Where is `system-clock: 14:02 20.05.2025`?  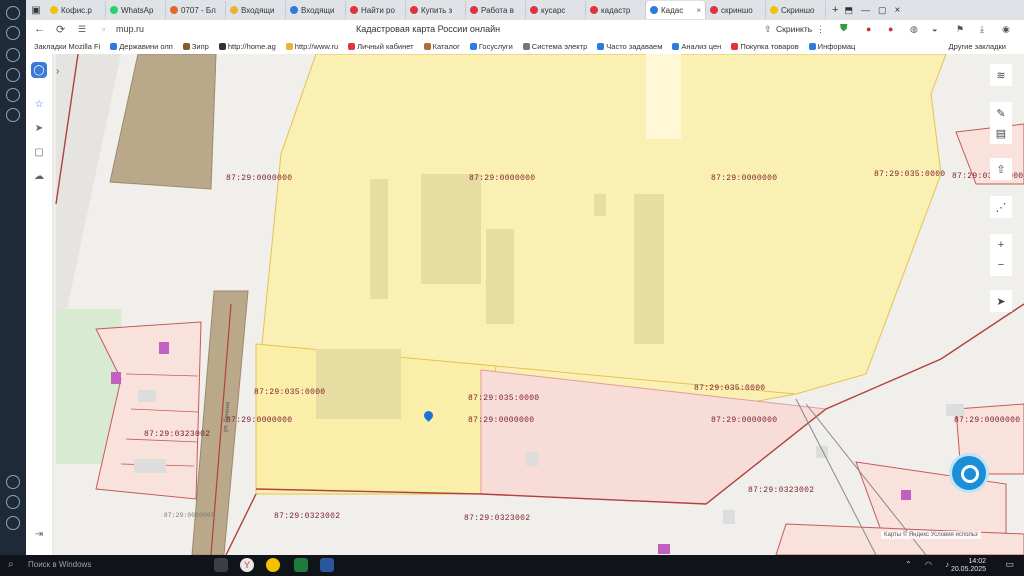
system-clock: 14:02 20.05.2025 is located at coordinates (968, 566).